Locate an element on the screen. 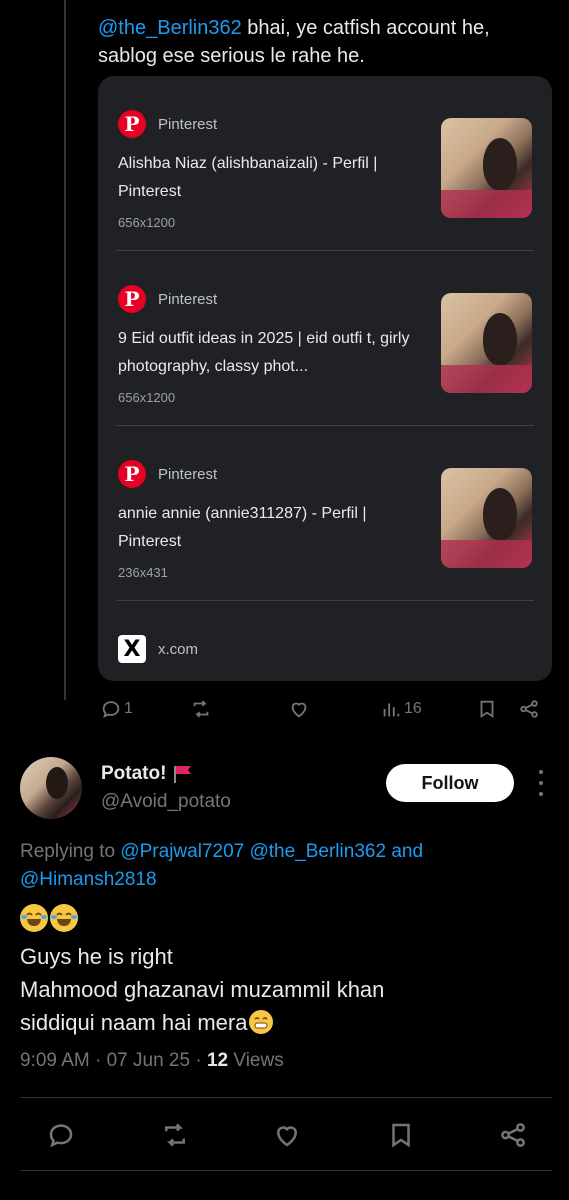 This screenshot has width=569, height=1200. tweet-line-wrap: siddiqui naam hai mera is located at coordinates (285, 1022).